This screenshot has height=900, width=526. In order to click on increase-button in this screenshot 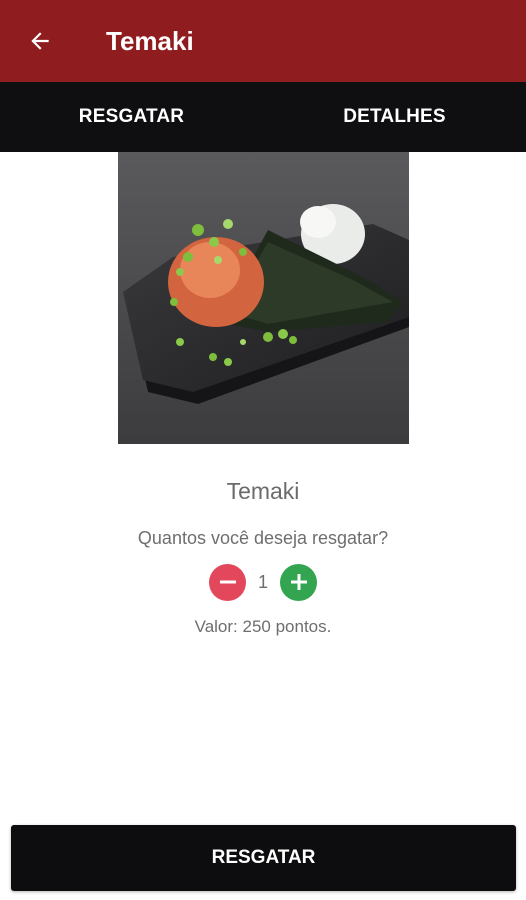, I will do `click(298, 582)`.